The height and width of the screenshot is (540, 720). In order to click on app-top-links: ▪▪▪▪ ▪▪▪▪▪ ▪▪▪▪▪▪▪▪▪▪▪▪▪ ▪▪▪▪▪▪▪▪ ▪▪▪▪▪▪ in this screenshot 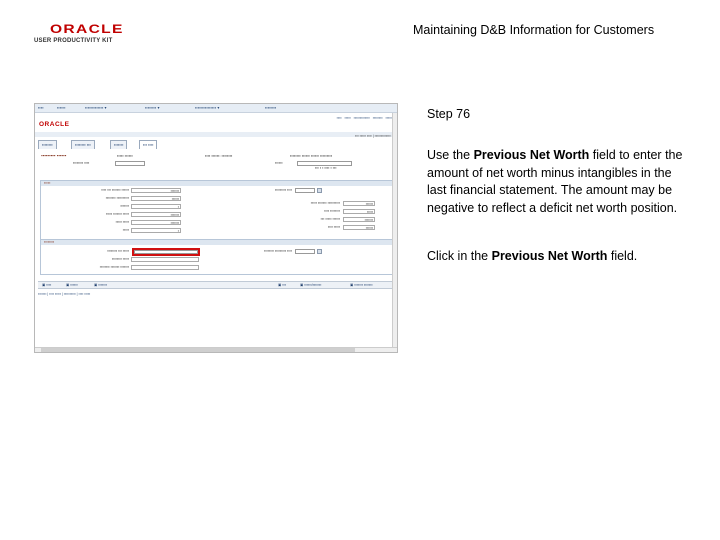, I will do `click(364, 118)`.